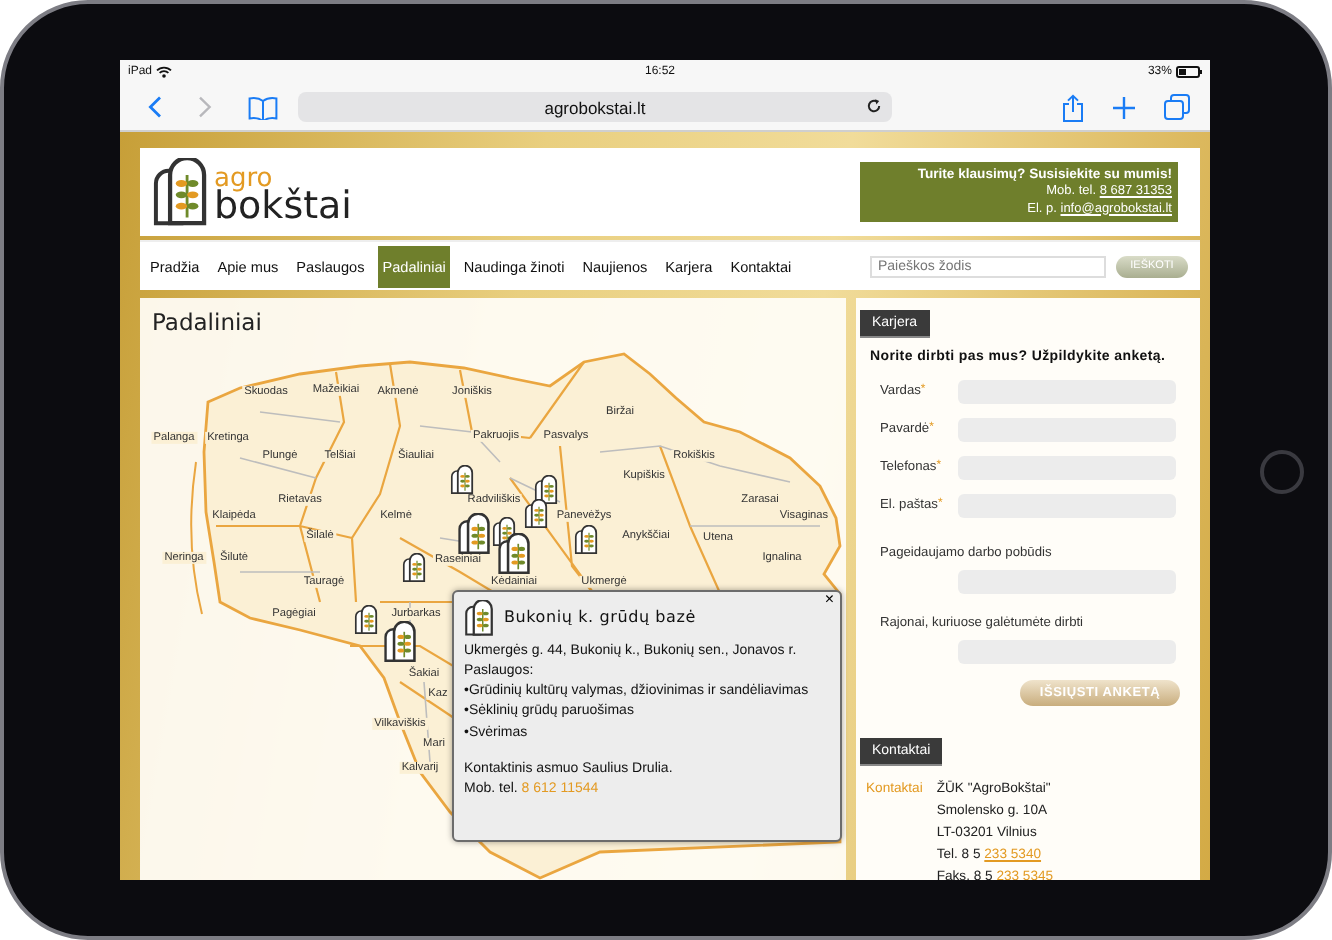  Describe the element at coordinates (1124, 107) in the screenshot. I see `plus-icon` at that location.